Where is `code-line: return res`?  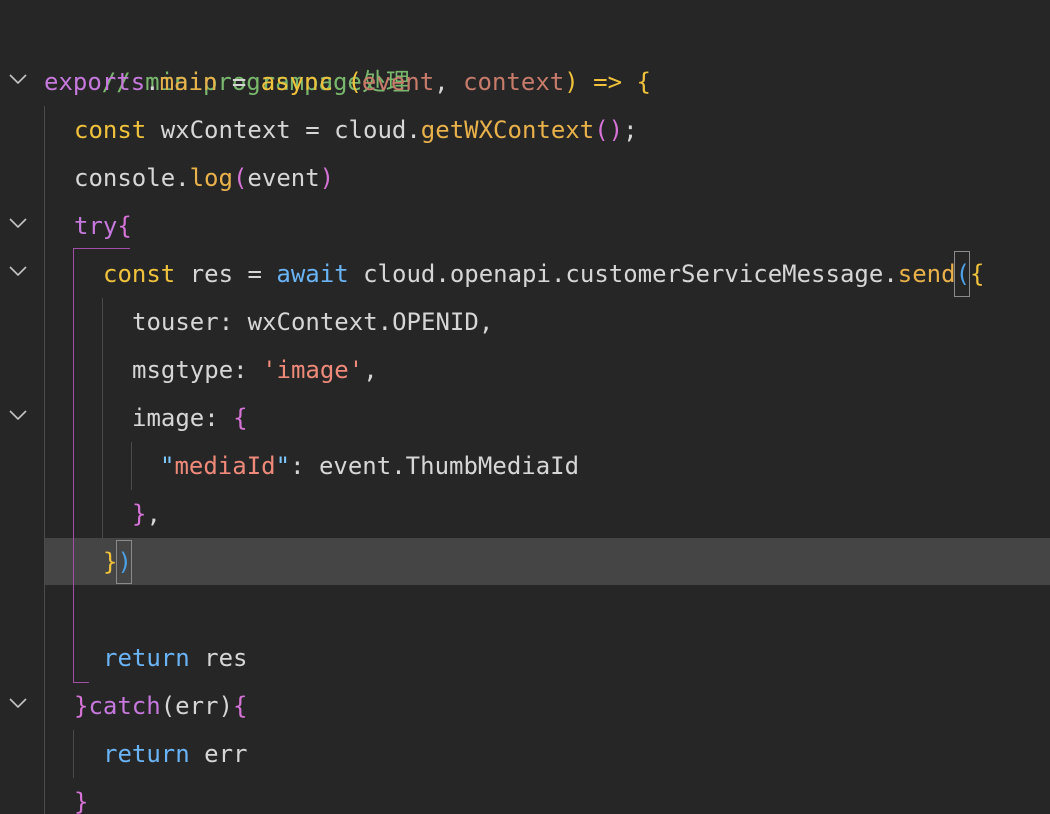 code-line: return res is located at coordinates (175, 658).